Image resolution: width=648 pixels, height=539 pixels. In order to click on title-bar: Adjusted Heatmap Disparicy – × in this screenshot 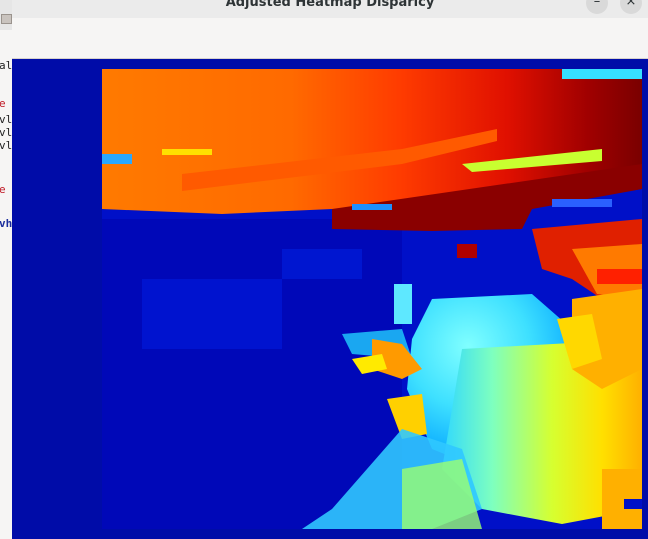, I will do `click(330, 9)`.